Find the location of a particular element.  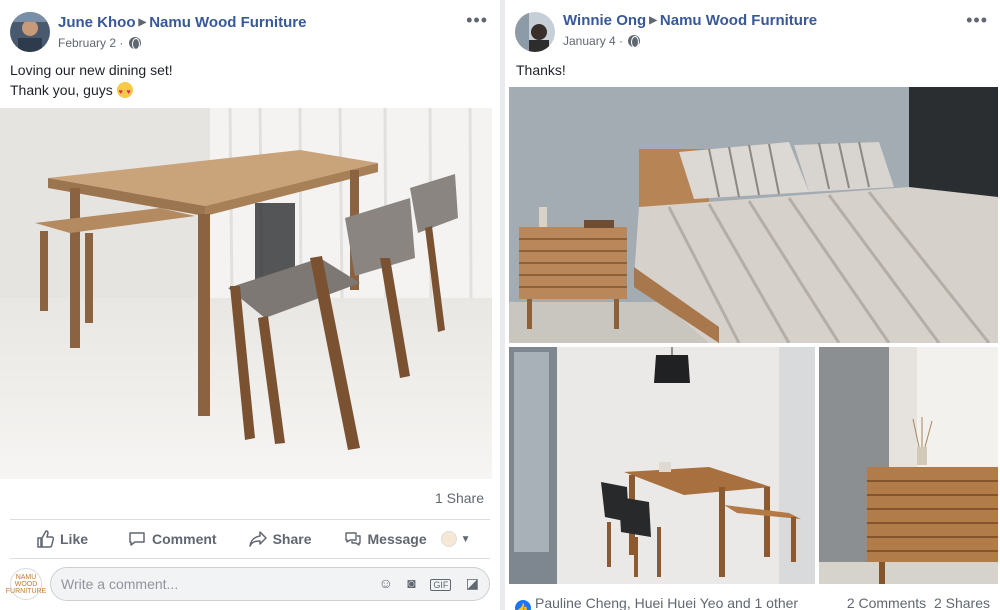

post-date: January 4 is located at coordinates (589, 41).